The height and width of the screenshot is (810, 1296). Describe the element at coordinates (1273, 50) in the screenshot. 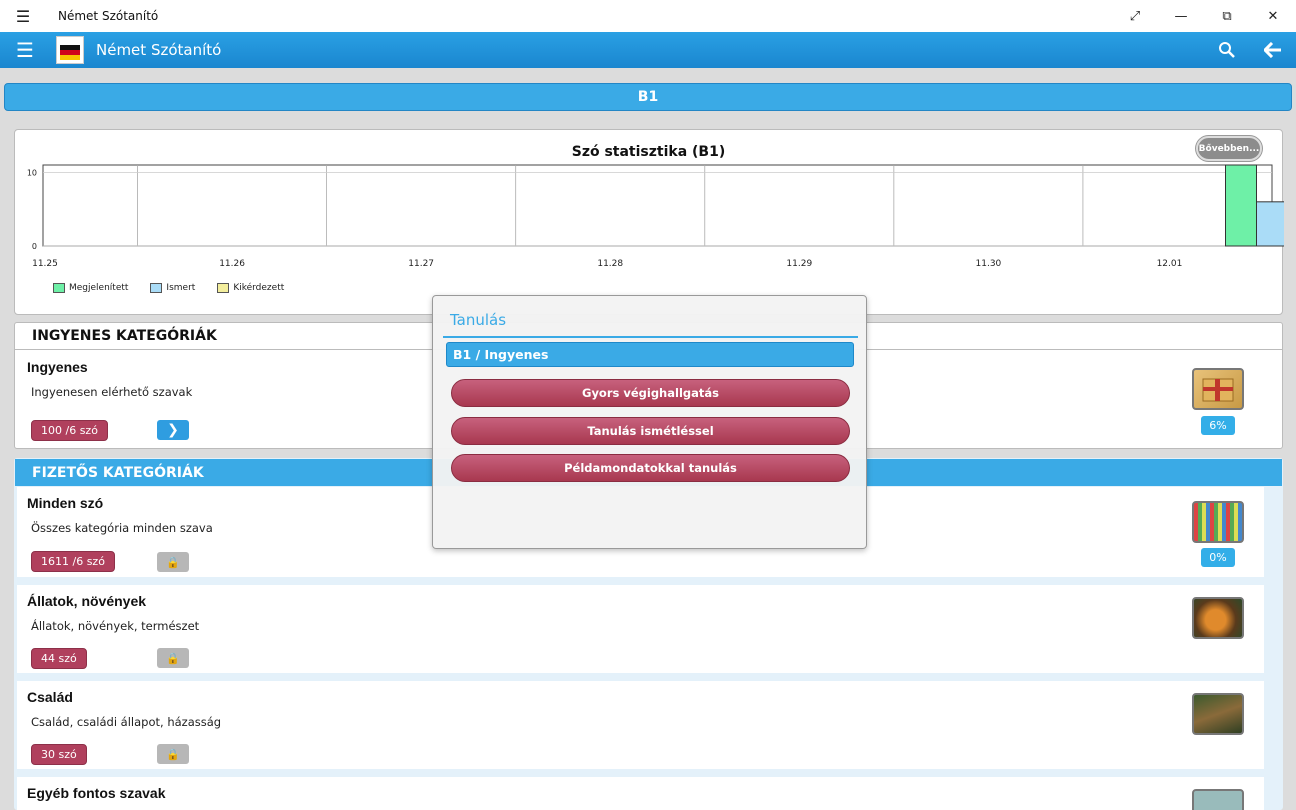

I see `back-arrow-icon` at that location.